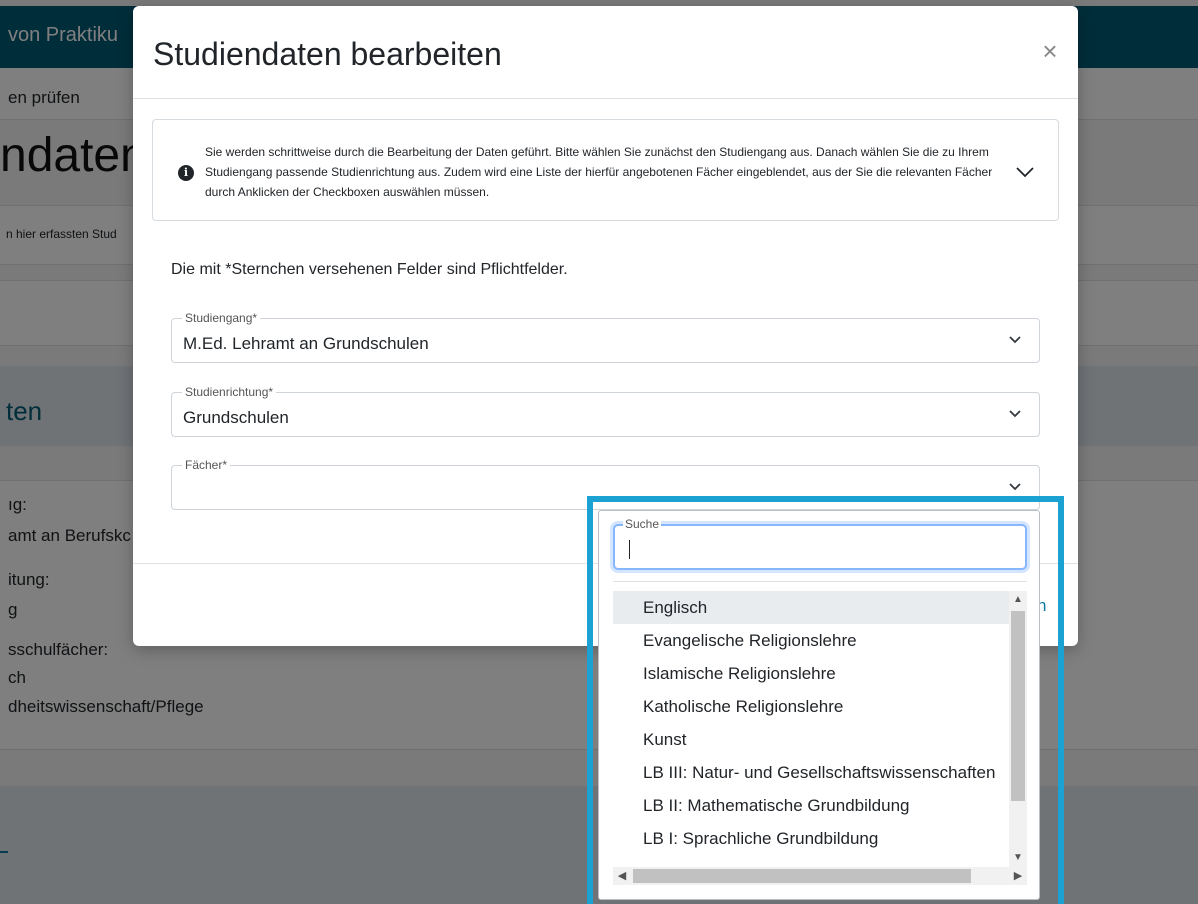 This screenshot has height=904, width=1198. What do you see at coordinates (802, 876) in the screenshot?
I see `horizontal-scroll-thumb` at bounding box center [802, 876].